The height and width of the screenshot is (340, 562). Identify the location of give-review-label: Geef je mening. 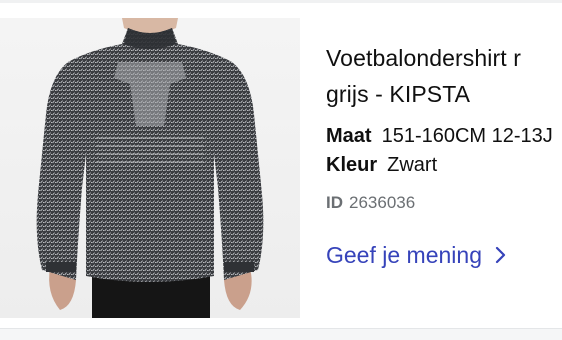
(404, 255).